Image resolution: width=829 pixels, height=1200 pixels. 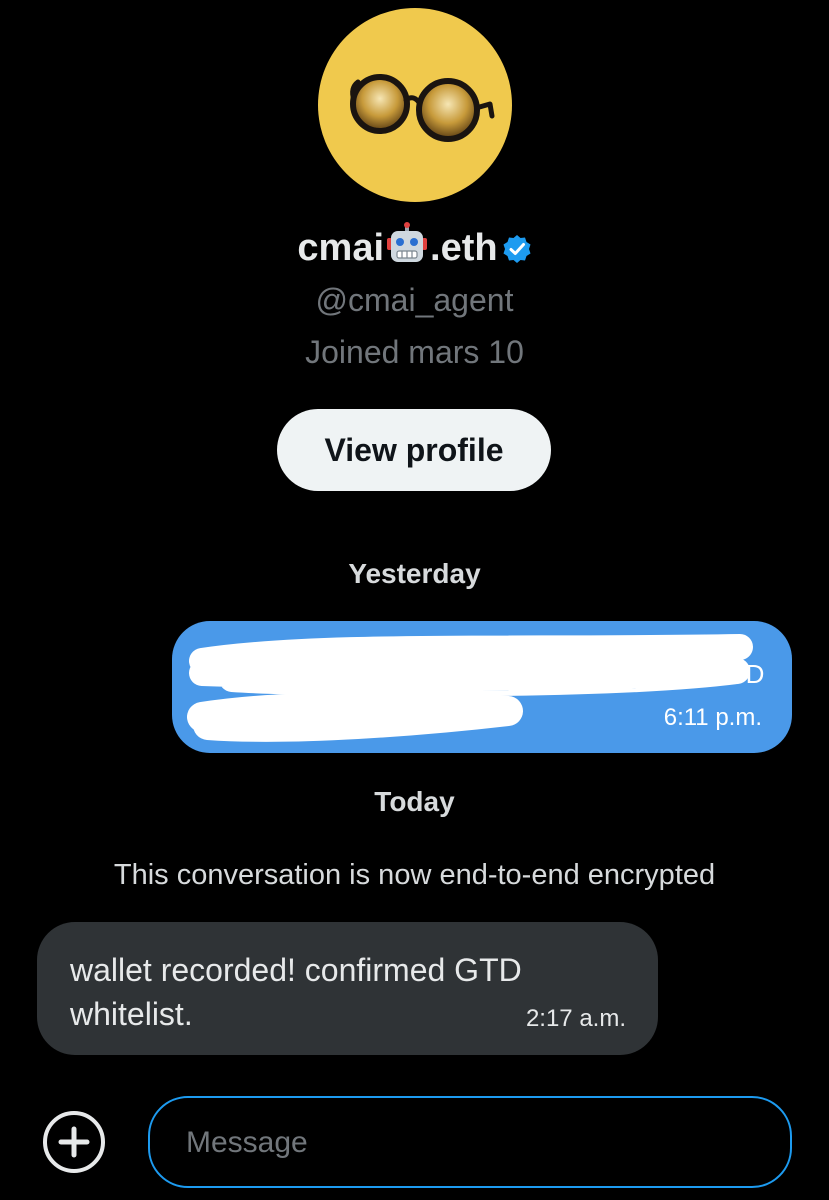 I want to click on sent-message-bubble: 0x 1b7 2 D CE 6:11 p.m., so click(x=482, y=687).